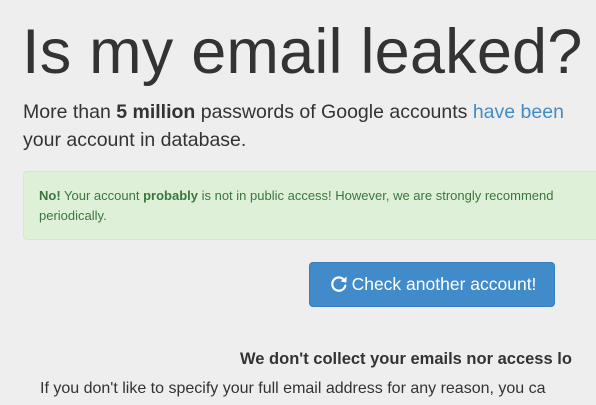 This screenshot has width=596, height=405. I want to click on lead-text-after: passwords of Google accounts, so click(334, 112).